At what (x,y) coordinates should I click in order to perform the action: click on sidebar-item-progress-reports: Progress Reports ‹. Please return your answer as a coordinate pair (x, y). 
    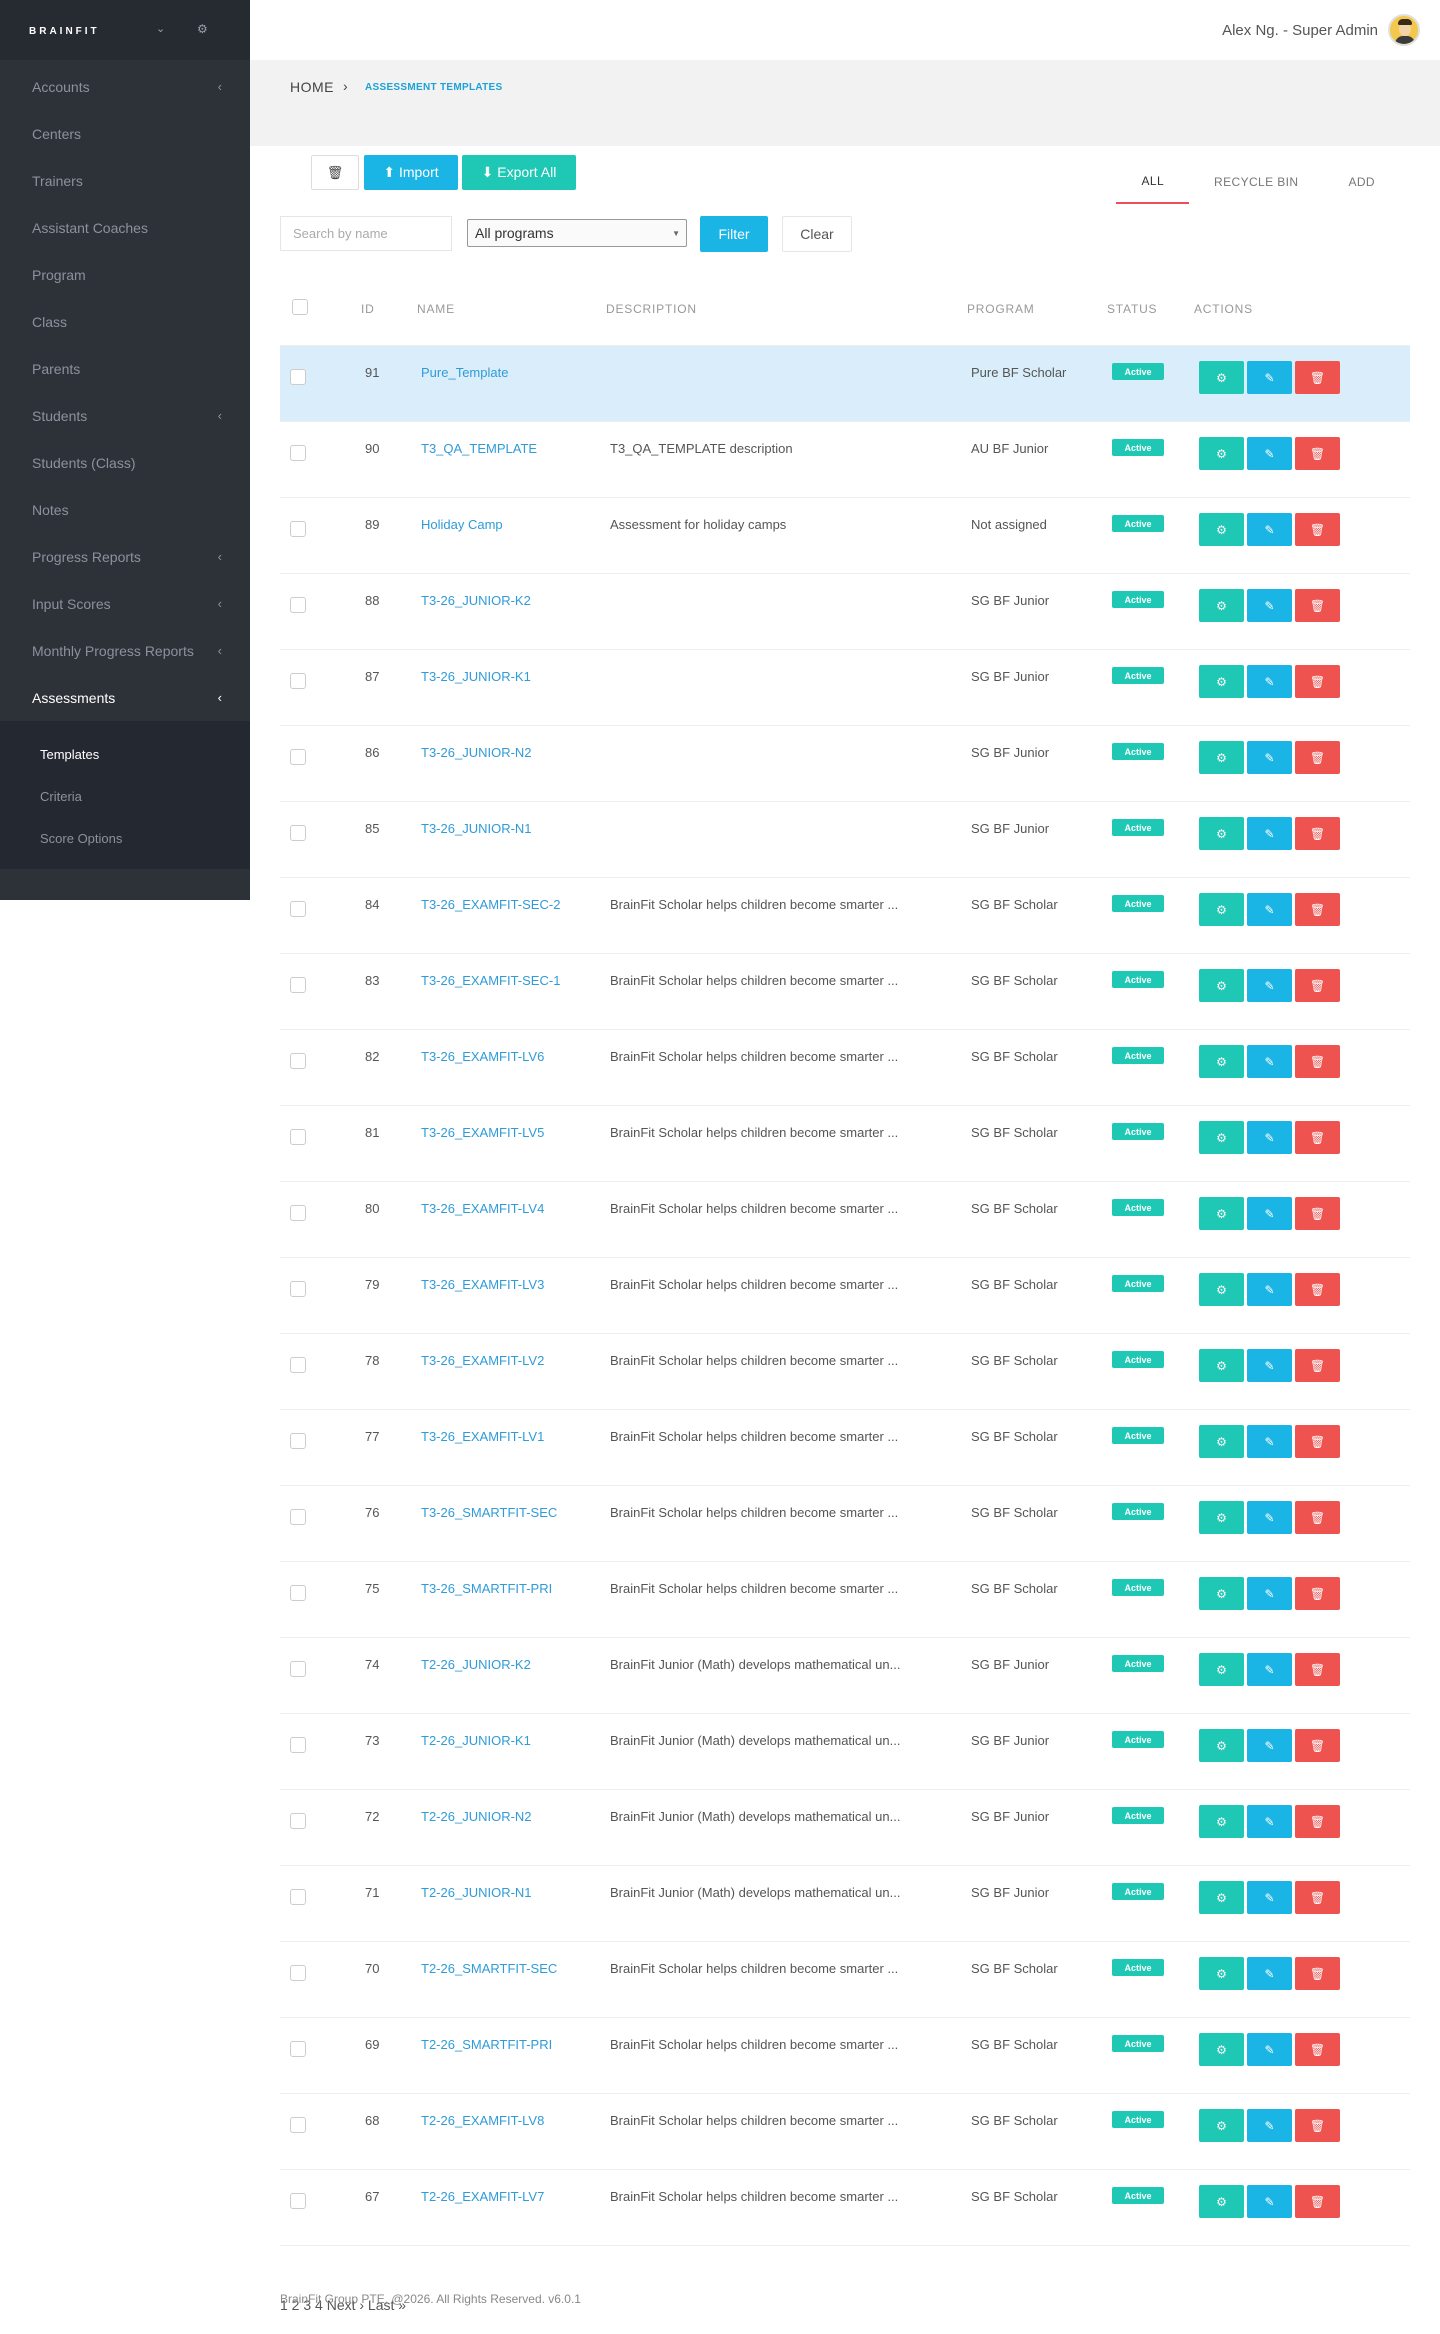
    Looking at the image, I should click on (125, 556).